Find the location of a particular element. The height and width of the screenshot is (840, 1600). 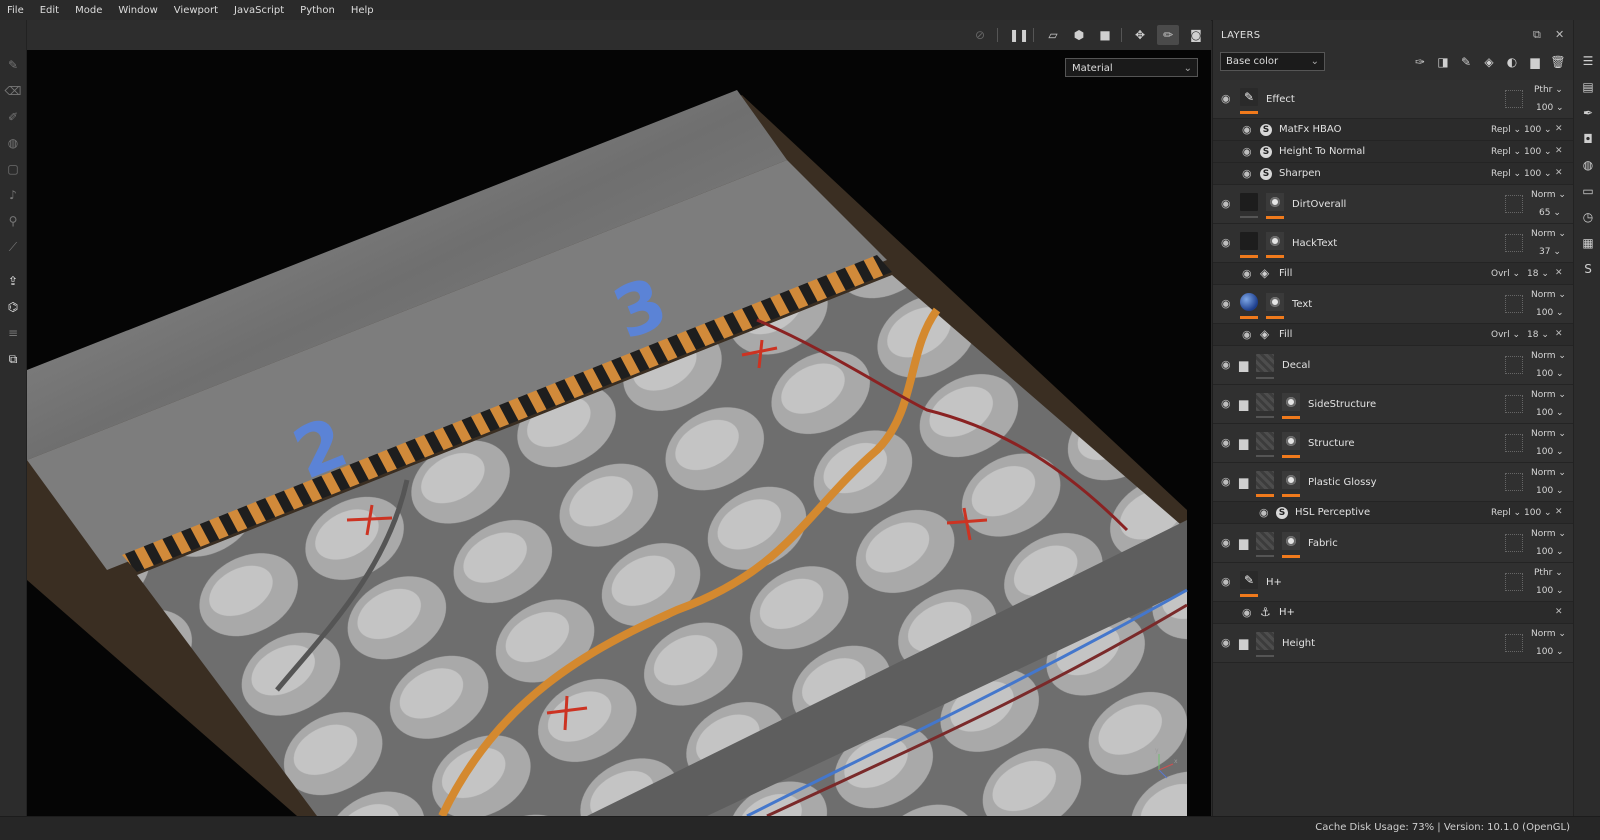

layer-plastic-glossy: ◉ ▆ Plastic Glossy Norm ⌄ 100 ⌄ is located at coordinates (1393, 482).